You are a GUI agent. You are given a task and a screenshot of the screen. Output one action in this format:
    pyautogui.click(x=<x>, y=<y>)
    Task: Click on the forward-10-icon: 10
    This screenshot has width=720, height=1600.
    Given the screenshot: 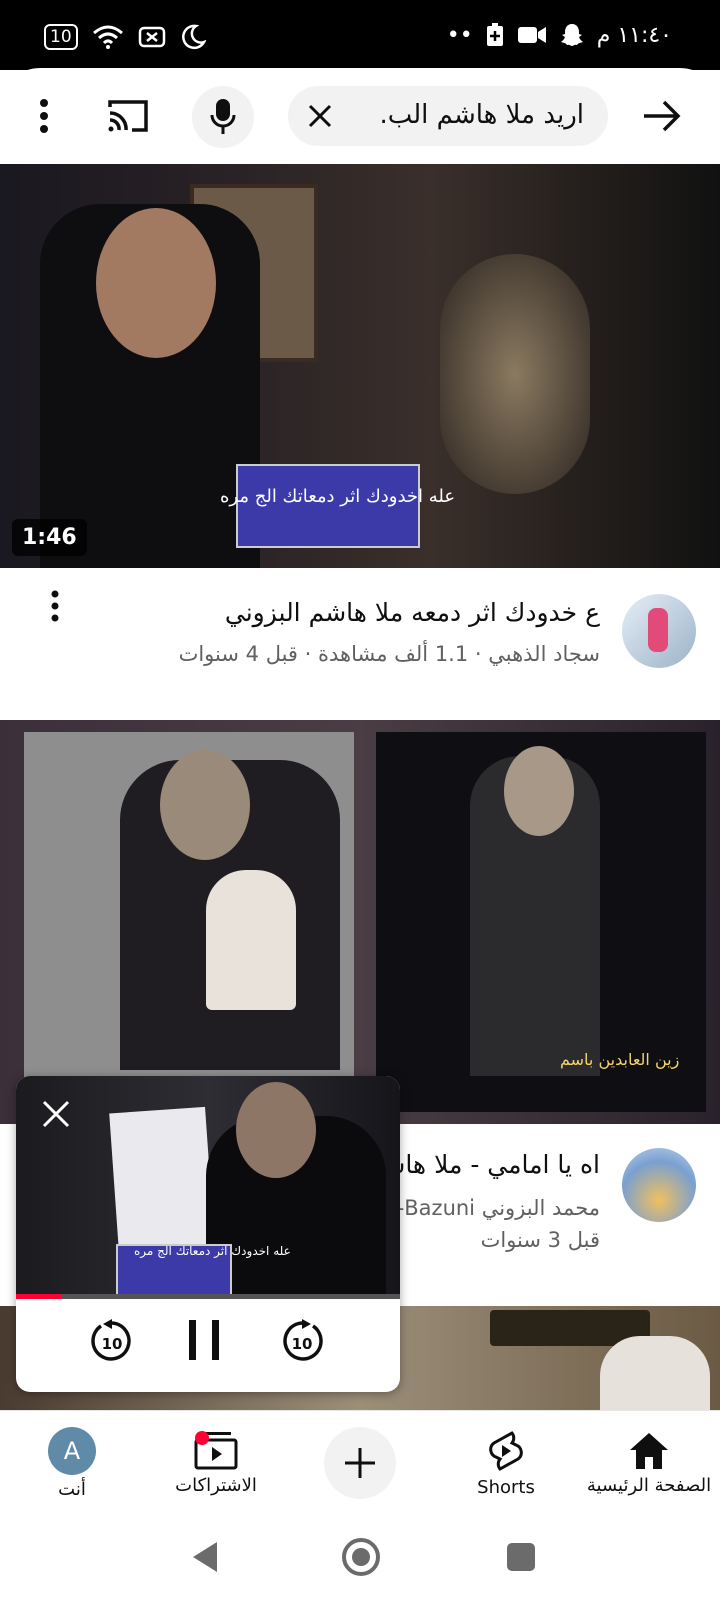 What is the action you would take?
    pyautogui.click(x=303, y=1340)
    